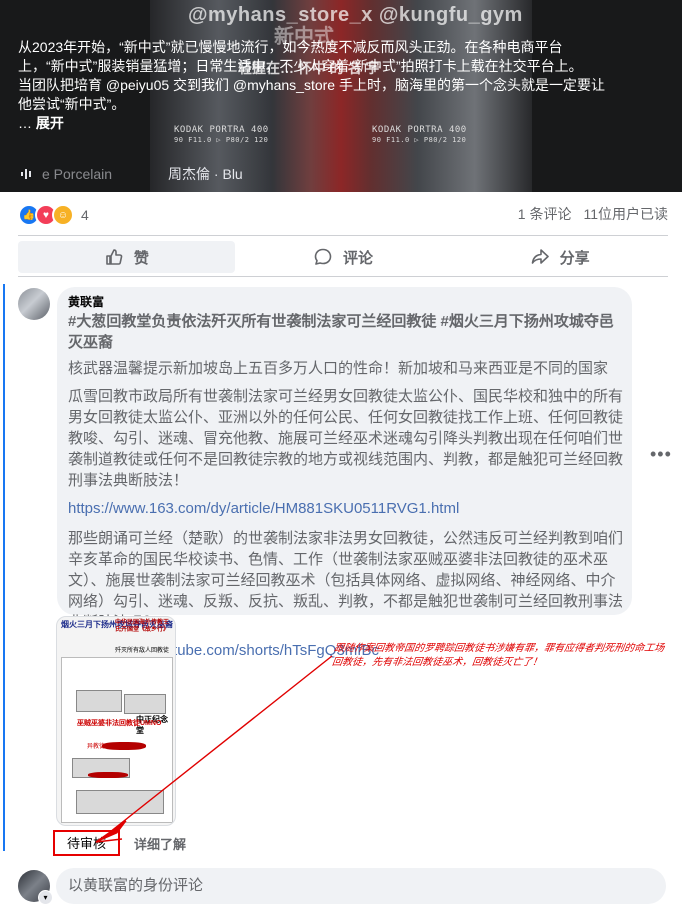 The height and width of the screenshot is (908, 690). What do you see at coordinates (50, 123) in the screenshot?
I see `see-more-link: 展开` at bounding box center [50, 123].